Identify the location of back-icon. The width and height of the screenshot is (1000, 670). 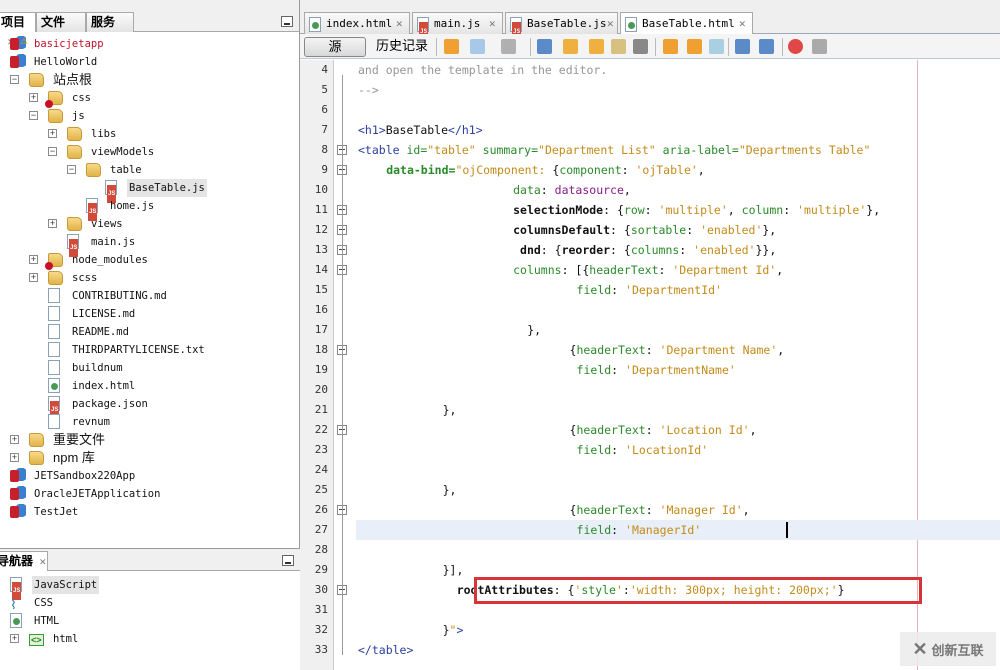
(477, 46).